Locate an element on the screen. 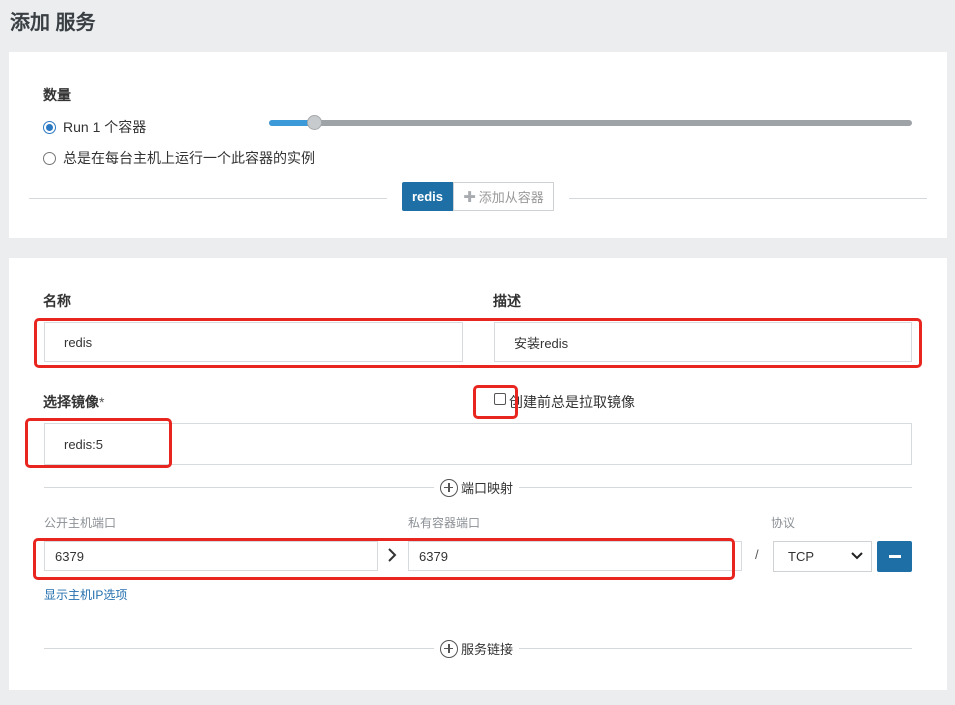 The width and height of the screenshot is (955, 705). image-input: redis:5 is located at coordinates (478, 444).